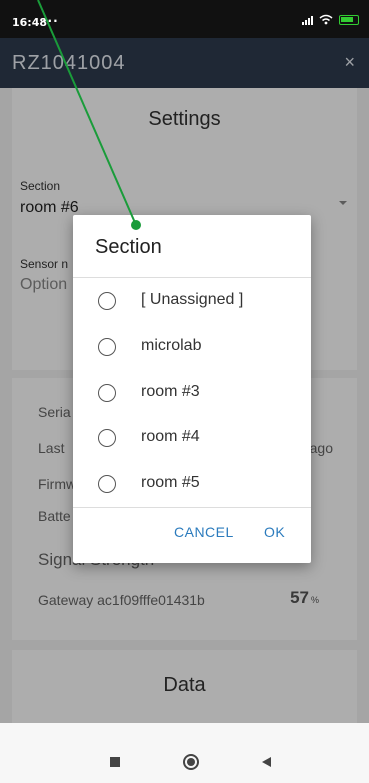 The height and width of the screenshot is (783, 369). Describe the element at coordinates (171, 345) in the screenshot. I see `option-label: microlab` at that location.